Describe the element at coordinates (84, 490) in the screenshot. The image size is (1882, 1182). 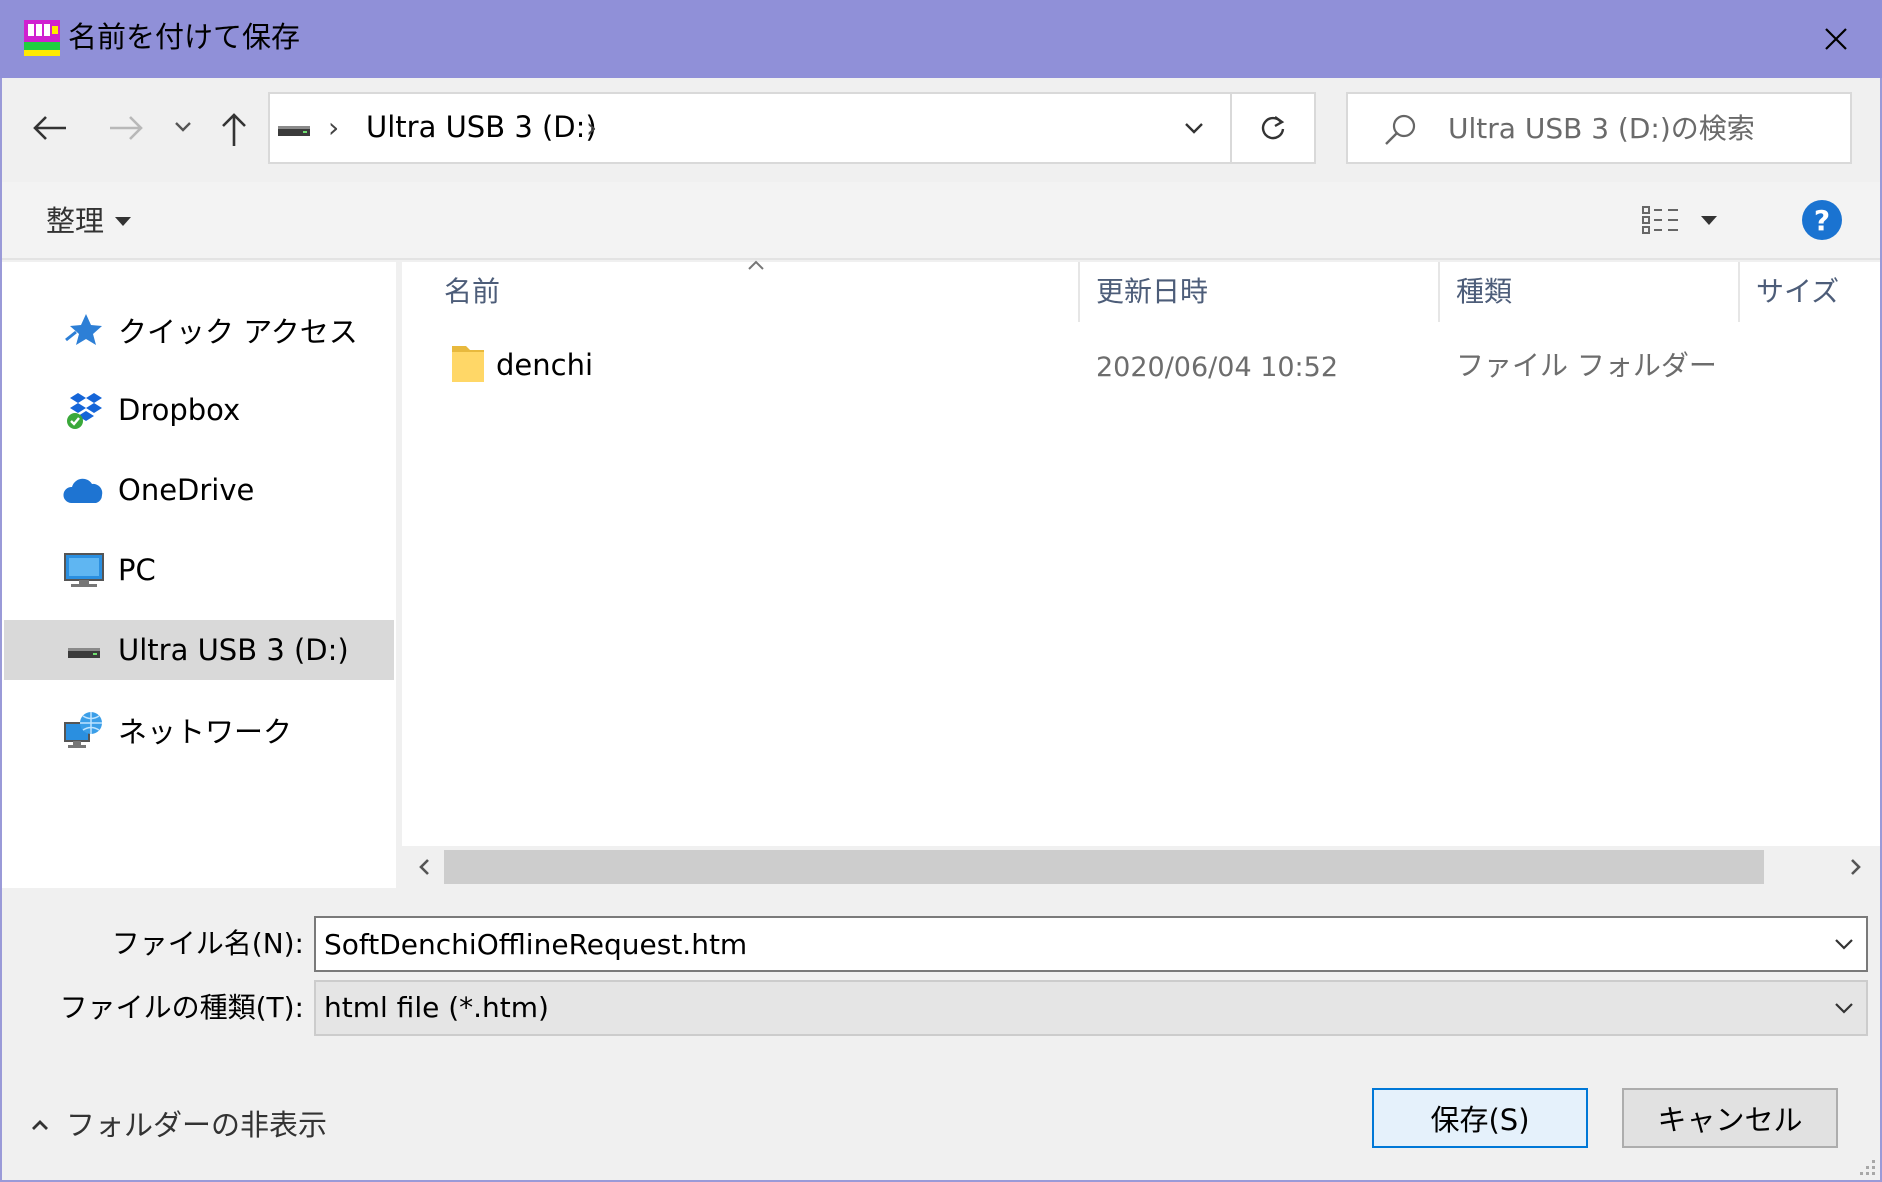
I see `cloud-icon` at that location.